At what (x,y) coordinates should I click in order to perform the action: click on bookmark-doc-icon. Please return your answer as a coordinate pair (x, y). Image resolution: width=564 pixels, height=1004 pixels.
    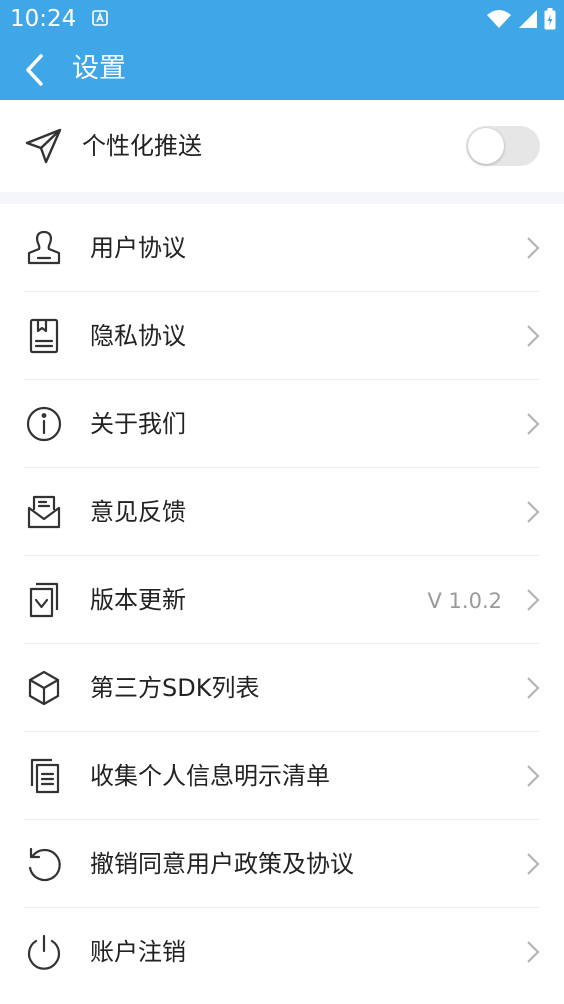
    Looking at the image, I should click on (44, 336).